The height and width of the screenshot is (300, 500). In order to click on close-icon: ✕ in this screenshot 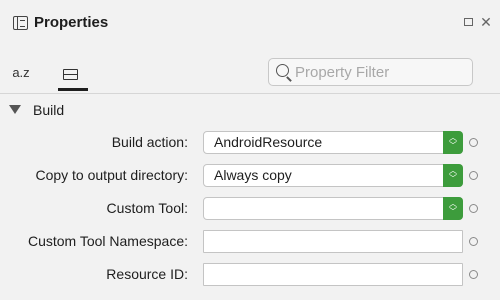, I will do `click(486, 22)`.